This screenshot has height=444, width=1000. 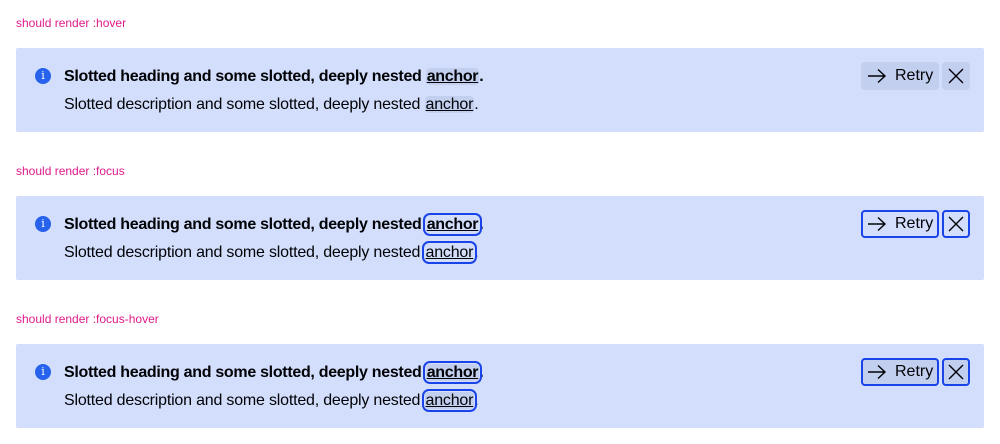 What do you see at coordinates (87, 319) in the screenshot?
I see `section-label-focus-hover: should render :focus-hover` at bounding box center [87, 319].